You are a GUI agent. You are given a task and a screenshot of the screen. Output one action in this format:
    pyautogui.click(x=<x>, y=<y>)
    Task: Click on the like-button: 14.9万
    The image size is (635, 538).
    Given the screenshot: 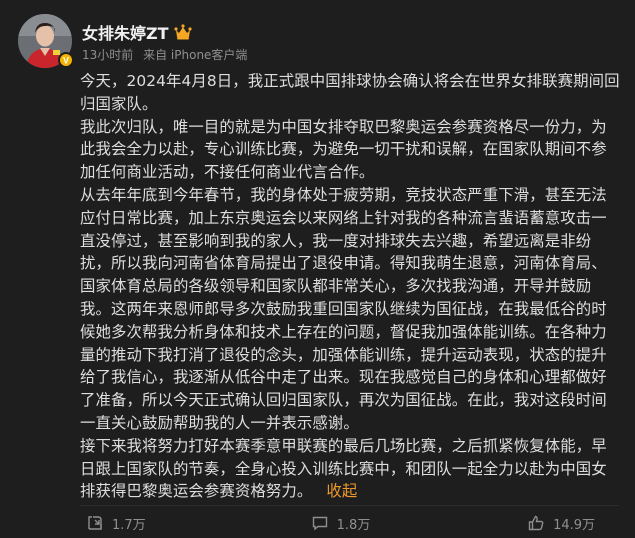 What is the action you would take?
    pyautogui.click(x=525, y=523)
    